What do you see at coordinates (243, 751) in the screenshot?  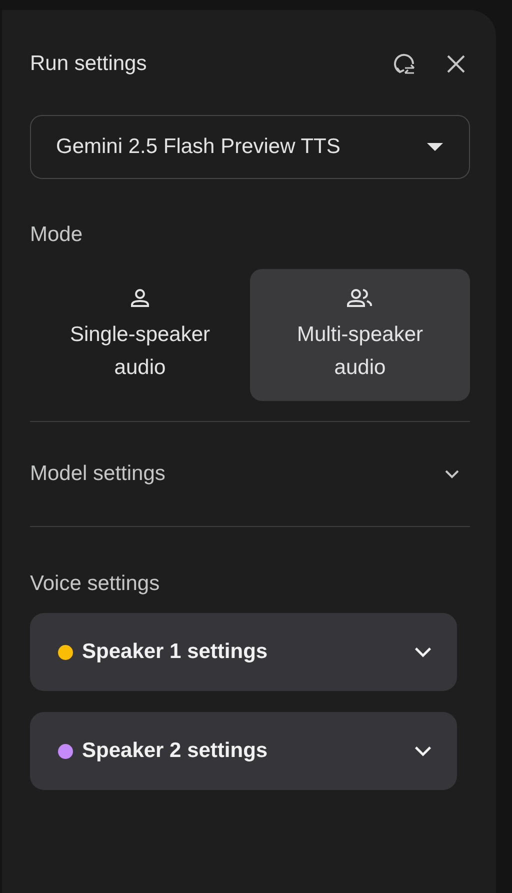 I see `speaker-settings-header: Speaker 2 settings` at bounding box center [243, 751].